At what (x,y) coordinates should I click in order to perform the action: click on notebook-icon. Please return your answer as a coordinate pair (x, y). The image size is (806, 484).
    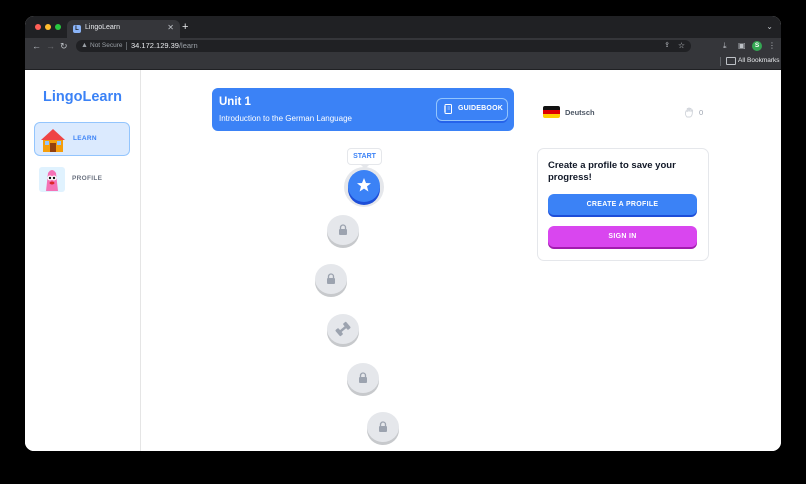
    Looking at the image, I should click on (448, 109).